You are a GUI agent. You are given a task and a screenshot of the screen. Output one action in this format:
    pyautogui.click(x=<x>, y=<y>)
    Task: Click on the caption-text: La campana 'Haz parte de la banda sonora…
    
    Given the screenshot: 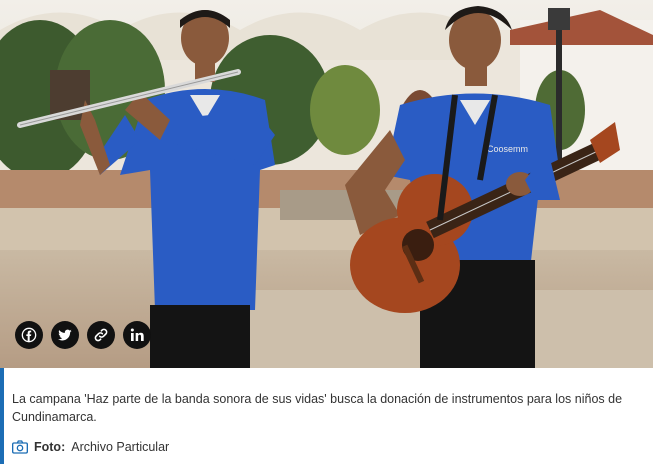 What is the action you would take?
    pyautogui.click(x=317, y=408)
    